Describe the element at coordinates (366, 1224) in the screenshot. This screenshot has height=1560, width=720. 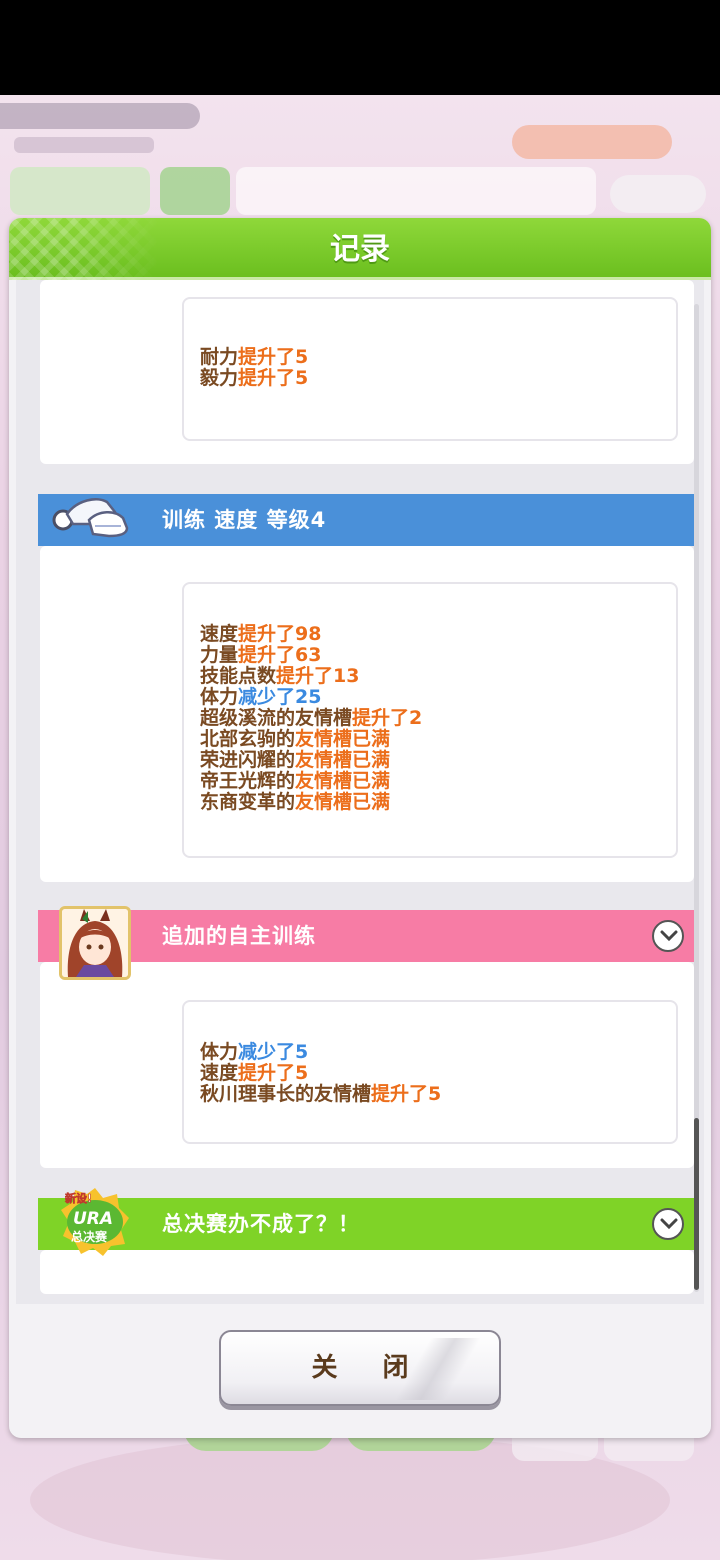
I see `record-entry-header-ura: 总决赛办不成了？！` at that location.